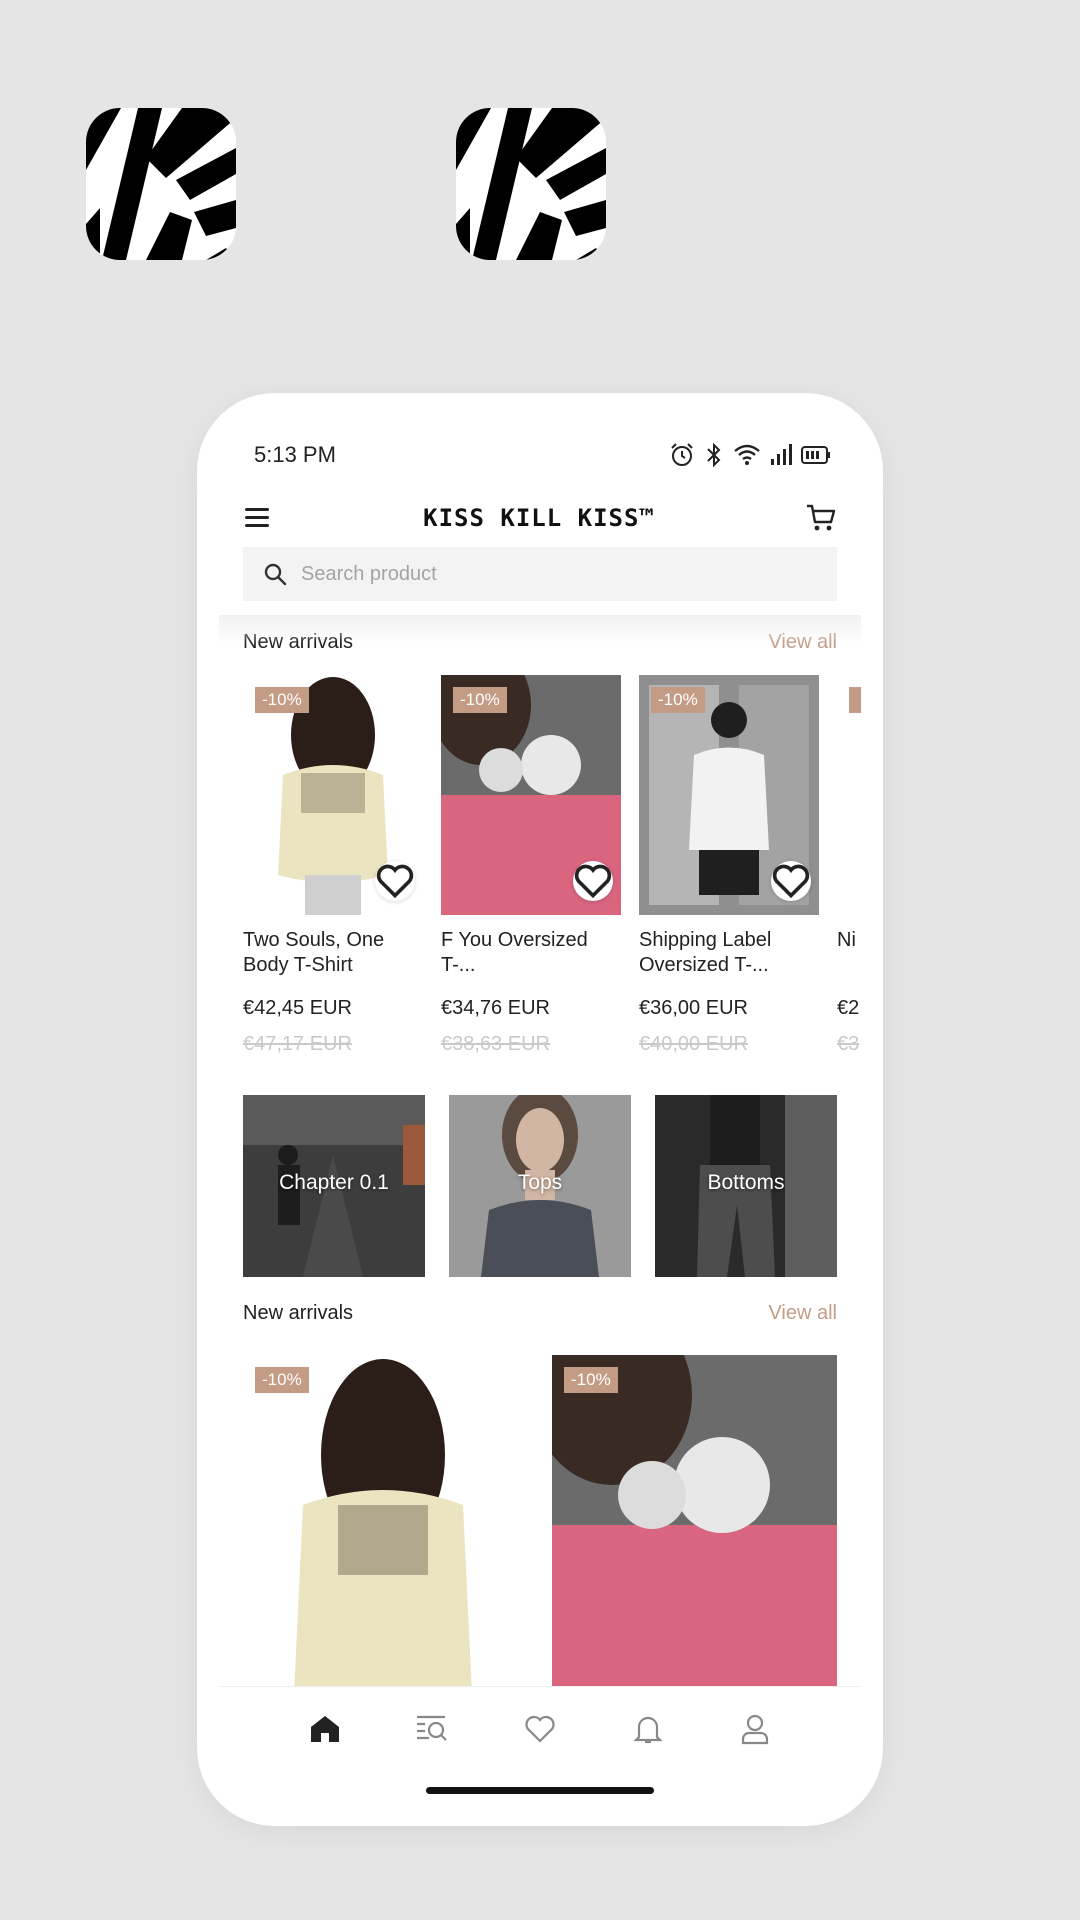 Image resolution: width=1080 pixels, height=1920 pixels. Describe the element at coordinates (297, 1008) in the screenshot. I see `product-price: €42,45 EUR` at that location.